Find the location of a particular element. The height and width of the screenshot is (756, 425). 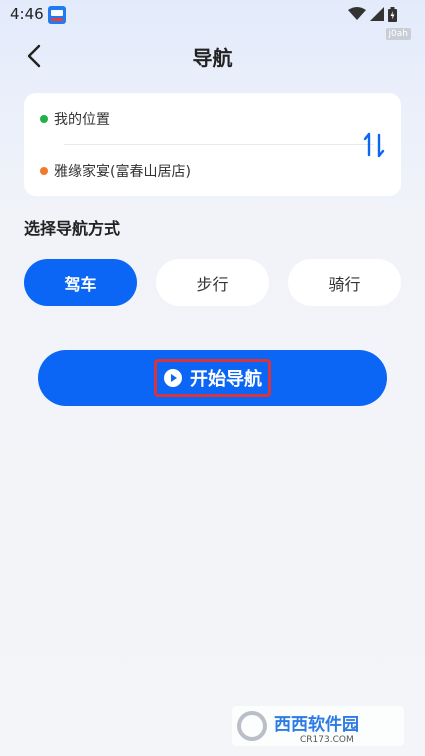

system-icons is located at coordinates (372, 14).